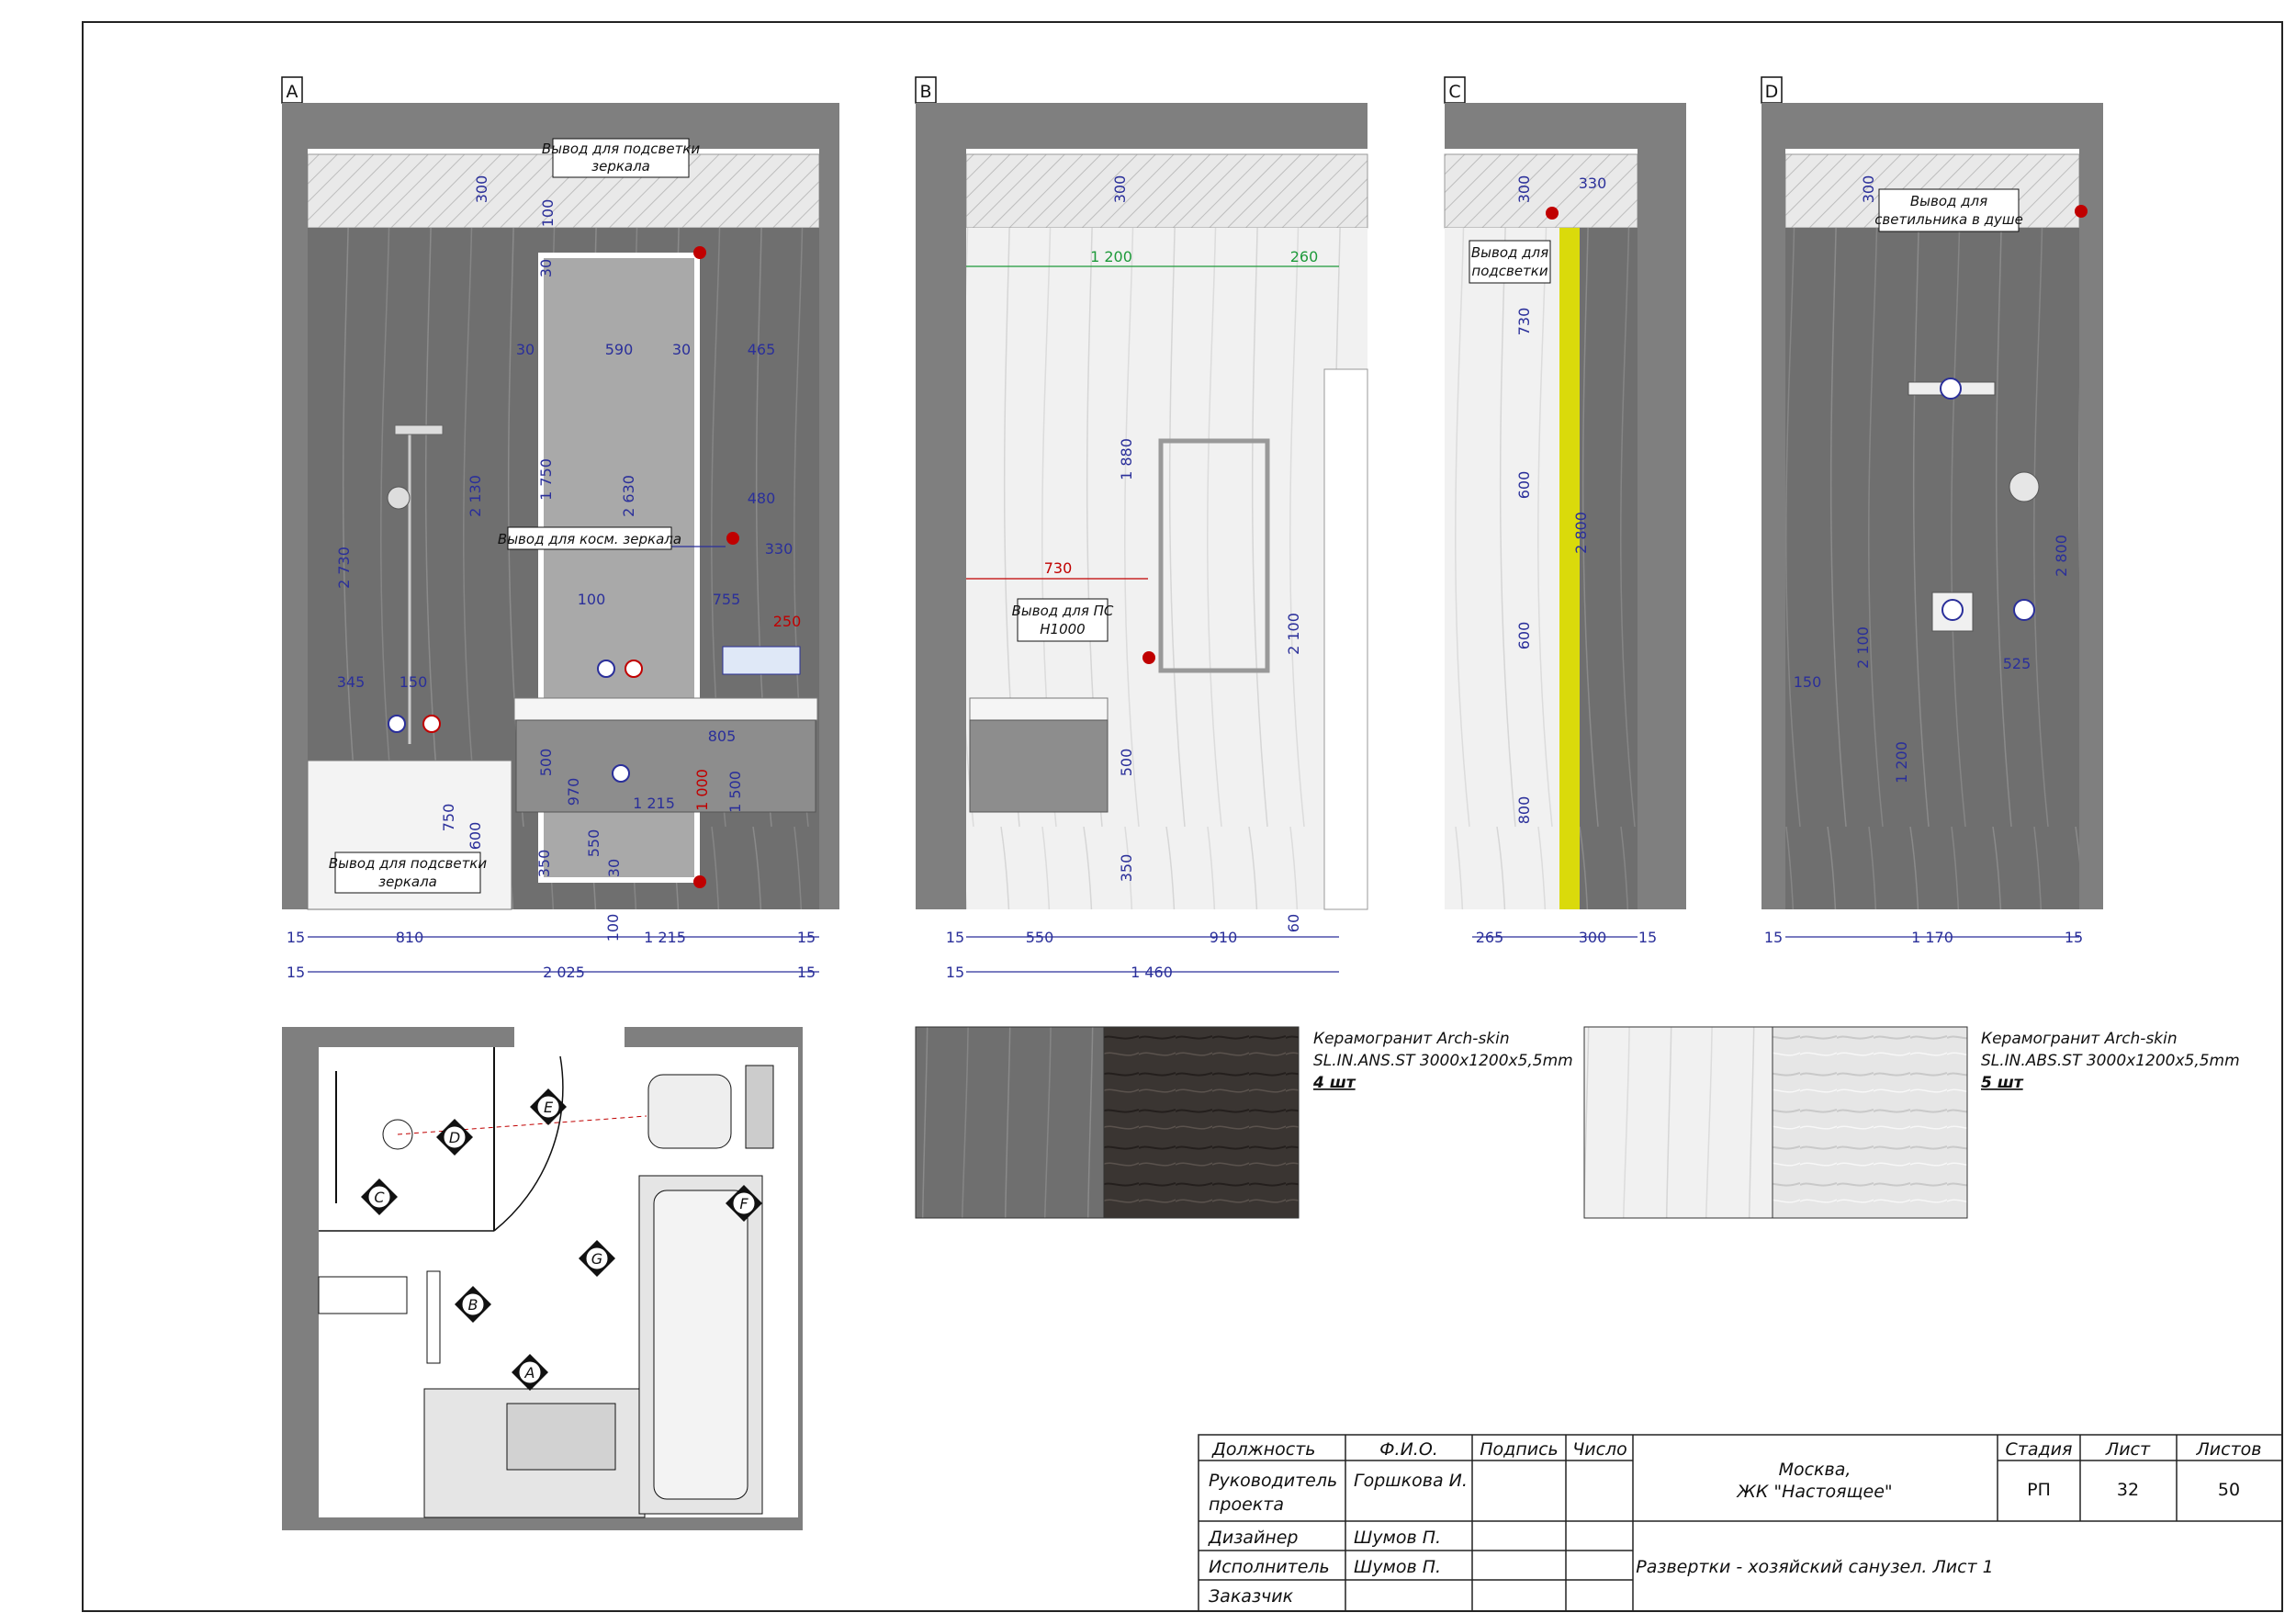 The width and height of the screenshot is (2296, 1624). What do you see at coordinates (1293, 634) in the screenshot?
I see `view-b-dim: 2 100` at bounding box center [1293, 634].